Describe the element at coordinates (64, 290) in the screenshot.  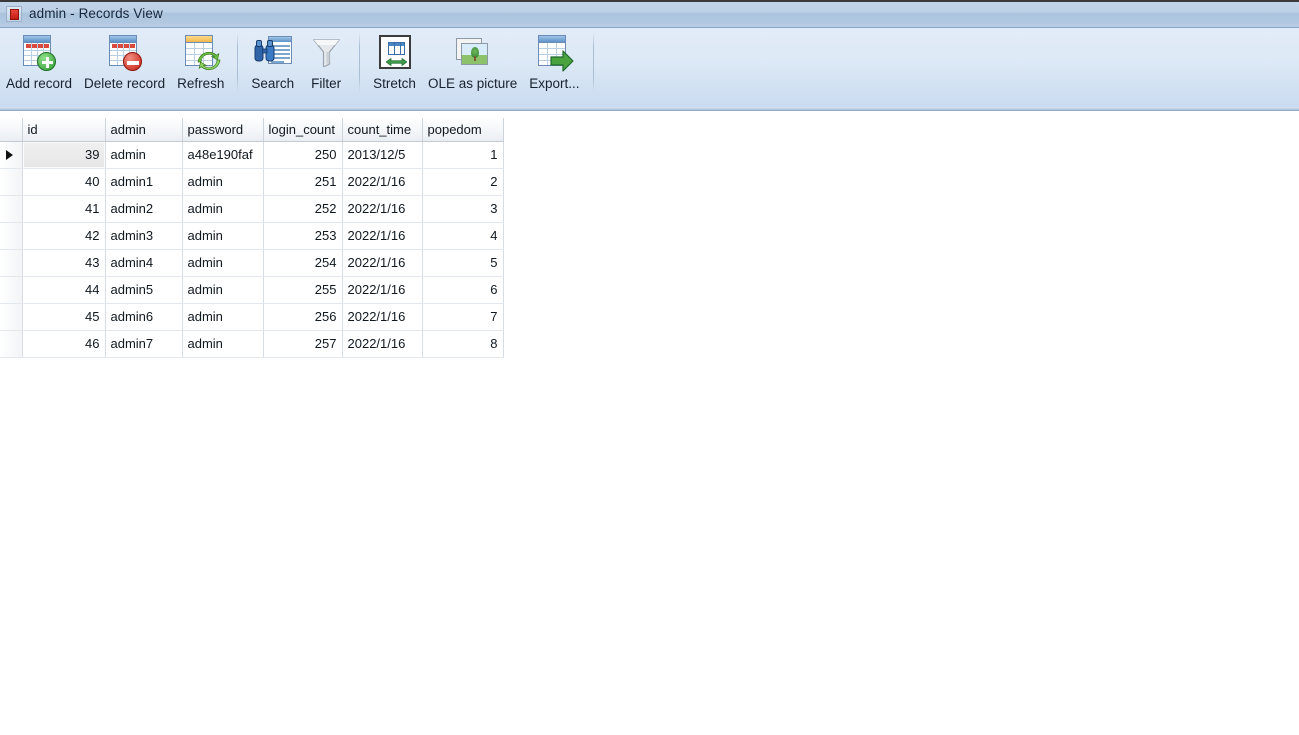
I see `cell-id: 44` at that location.